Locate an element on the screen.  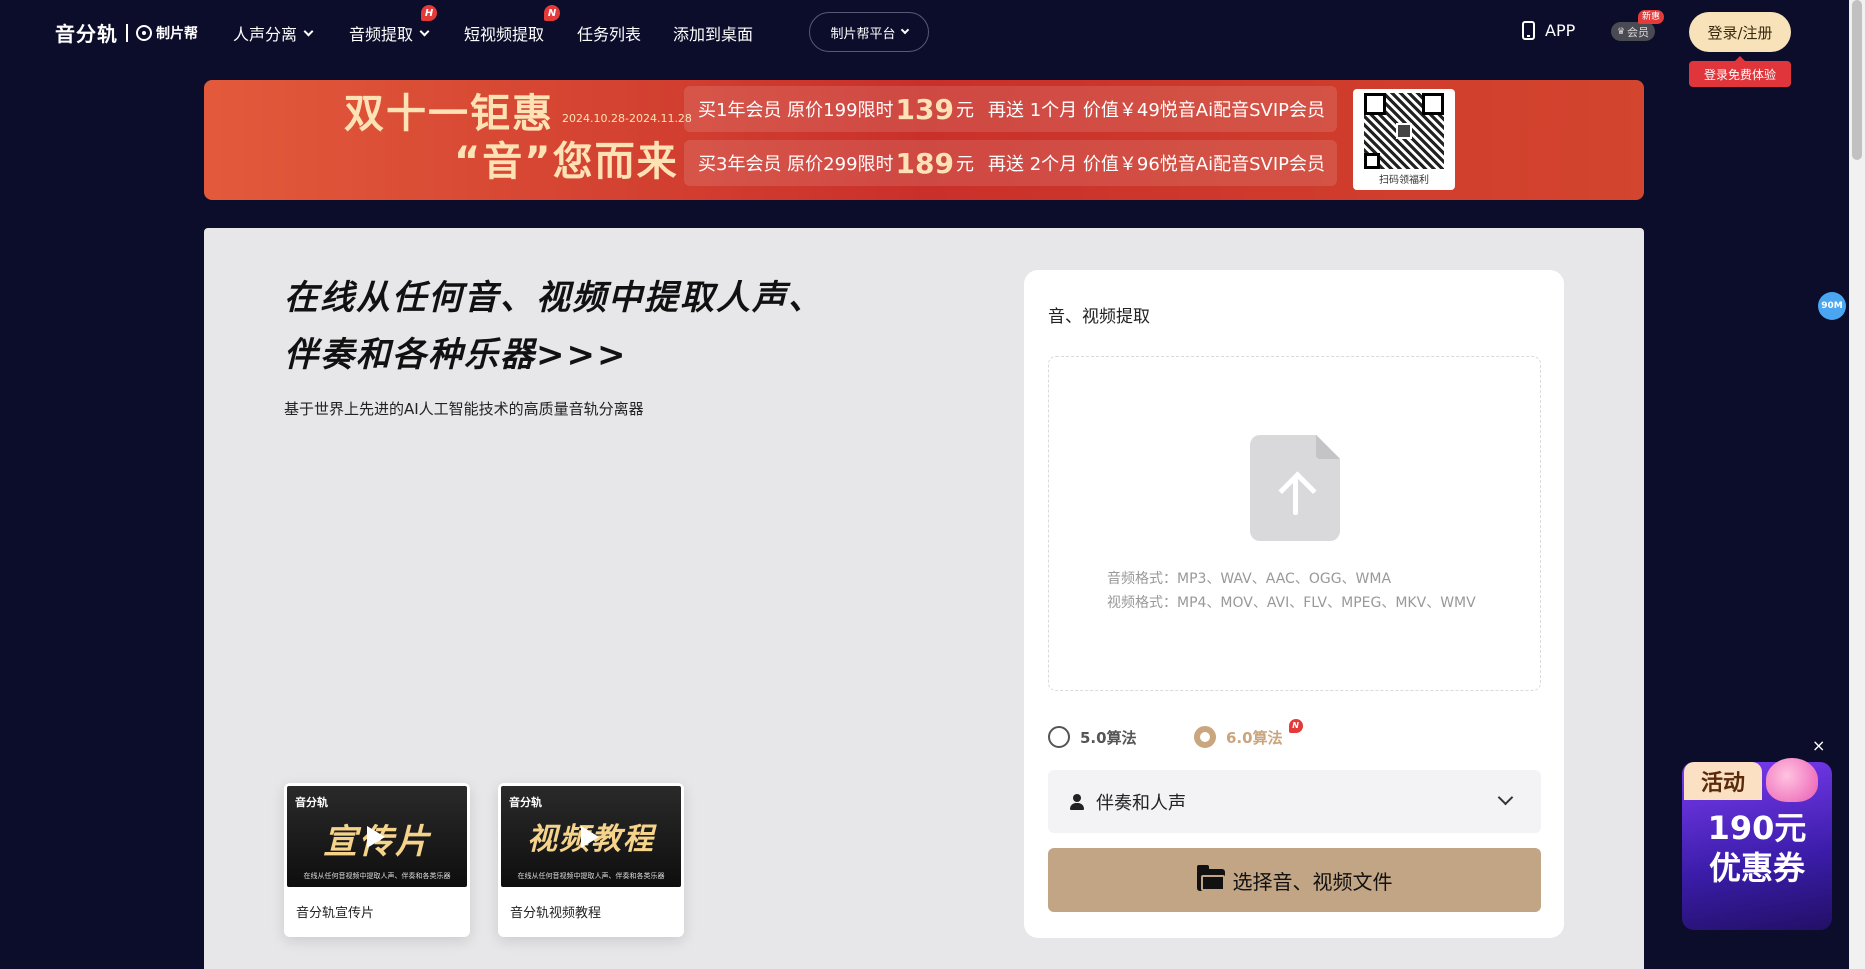
algo-option-5: 5.0算法 is located at coordinates (1092, 737).